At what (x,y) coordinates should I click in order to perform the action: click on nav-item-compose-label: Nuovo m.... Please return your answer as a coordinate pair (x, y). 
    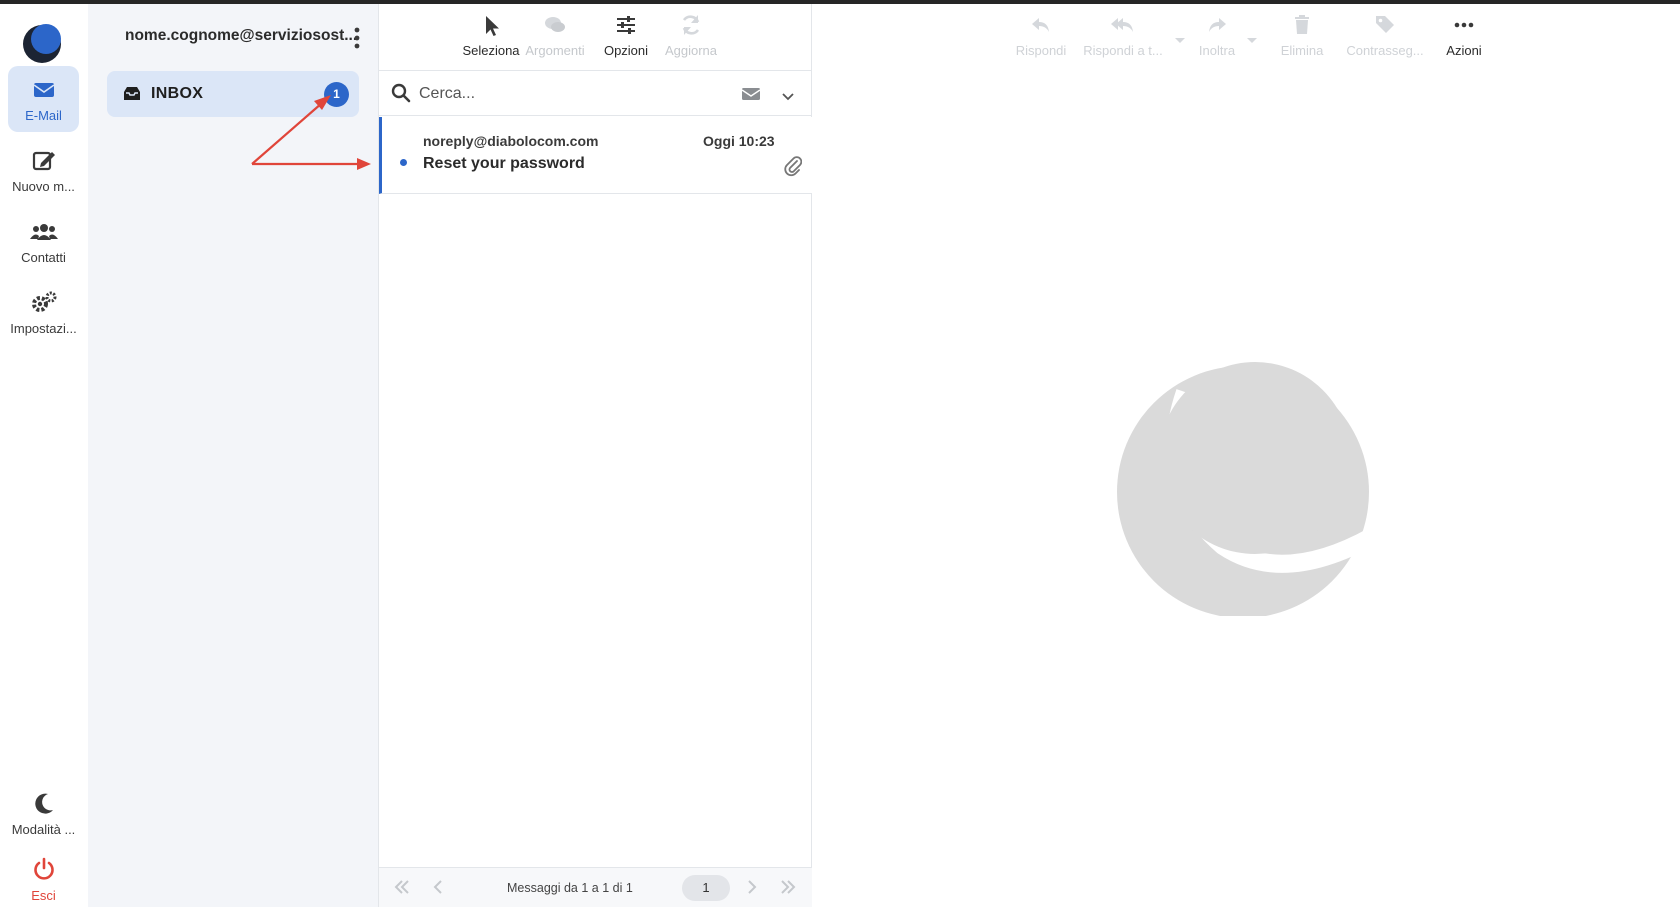
    Looking at the image, I should click on (43, 186).